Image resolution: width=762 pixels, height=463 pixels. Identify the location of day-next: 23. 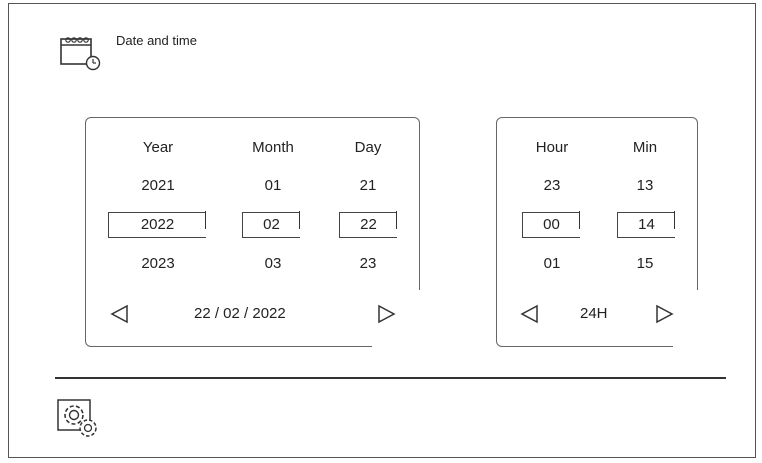
(368, 264).